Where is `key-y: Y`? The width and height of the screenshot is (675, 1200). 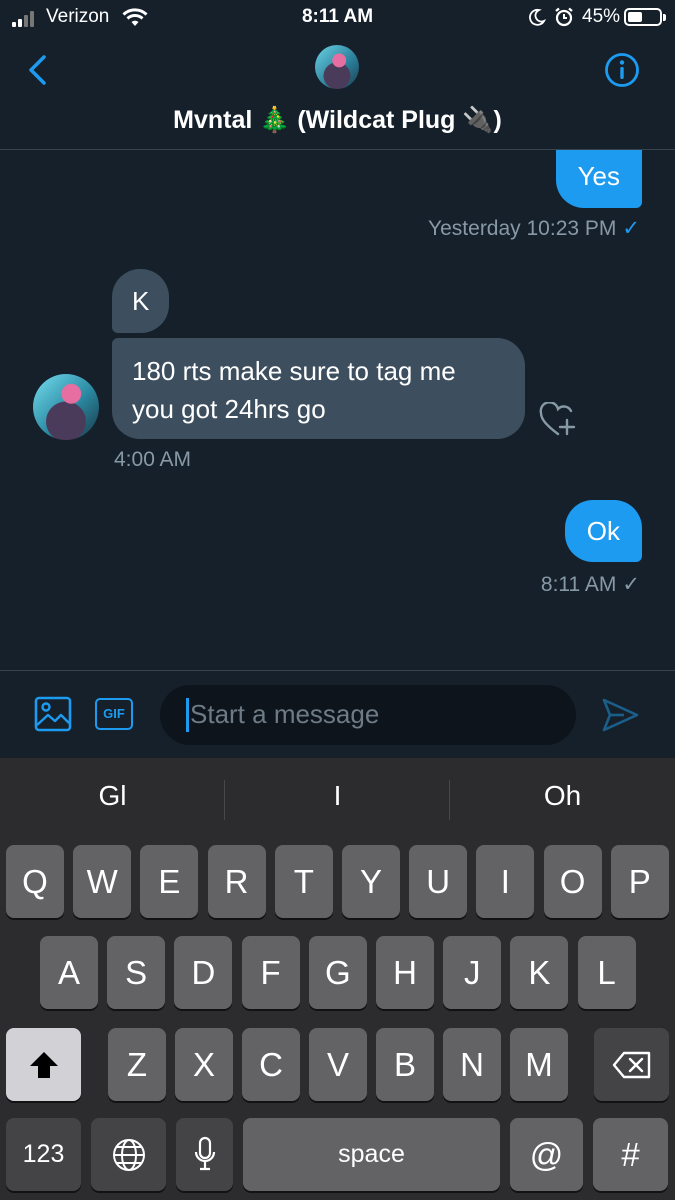 key-y: Y is located at coordinates (371, 881).